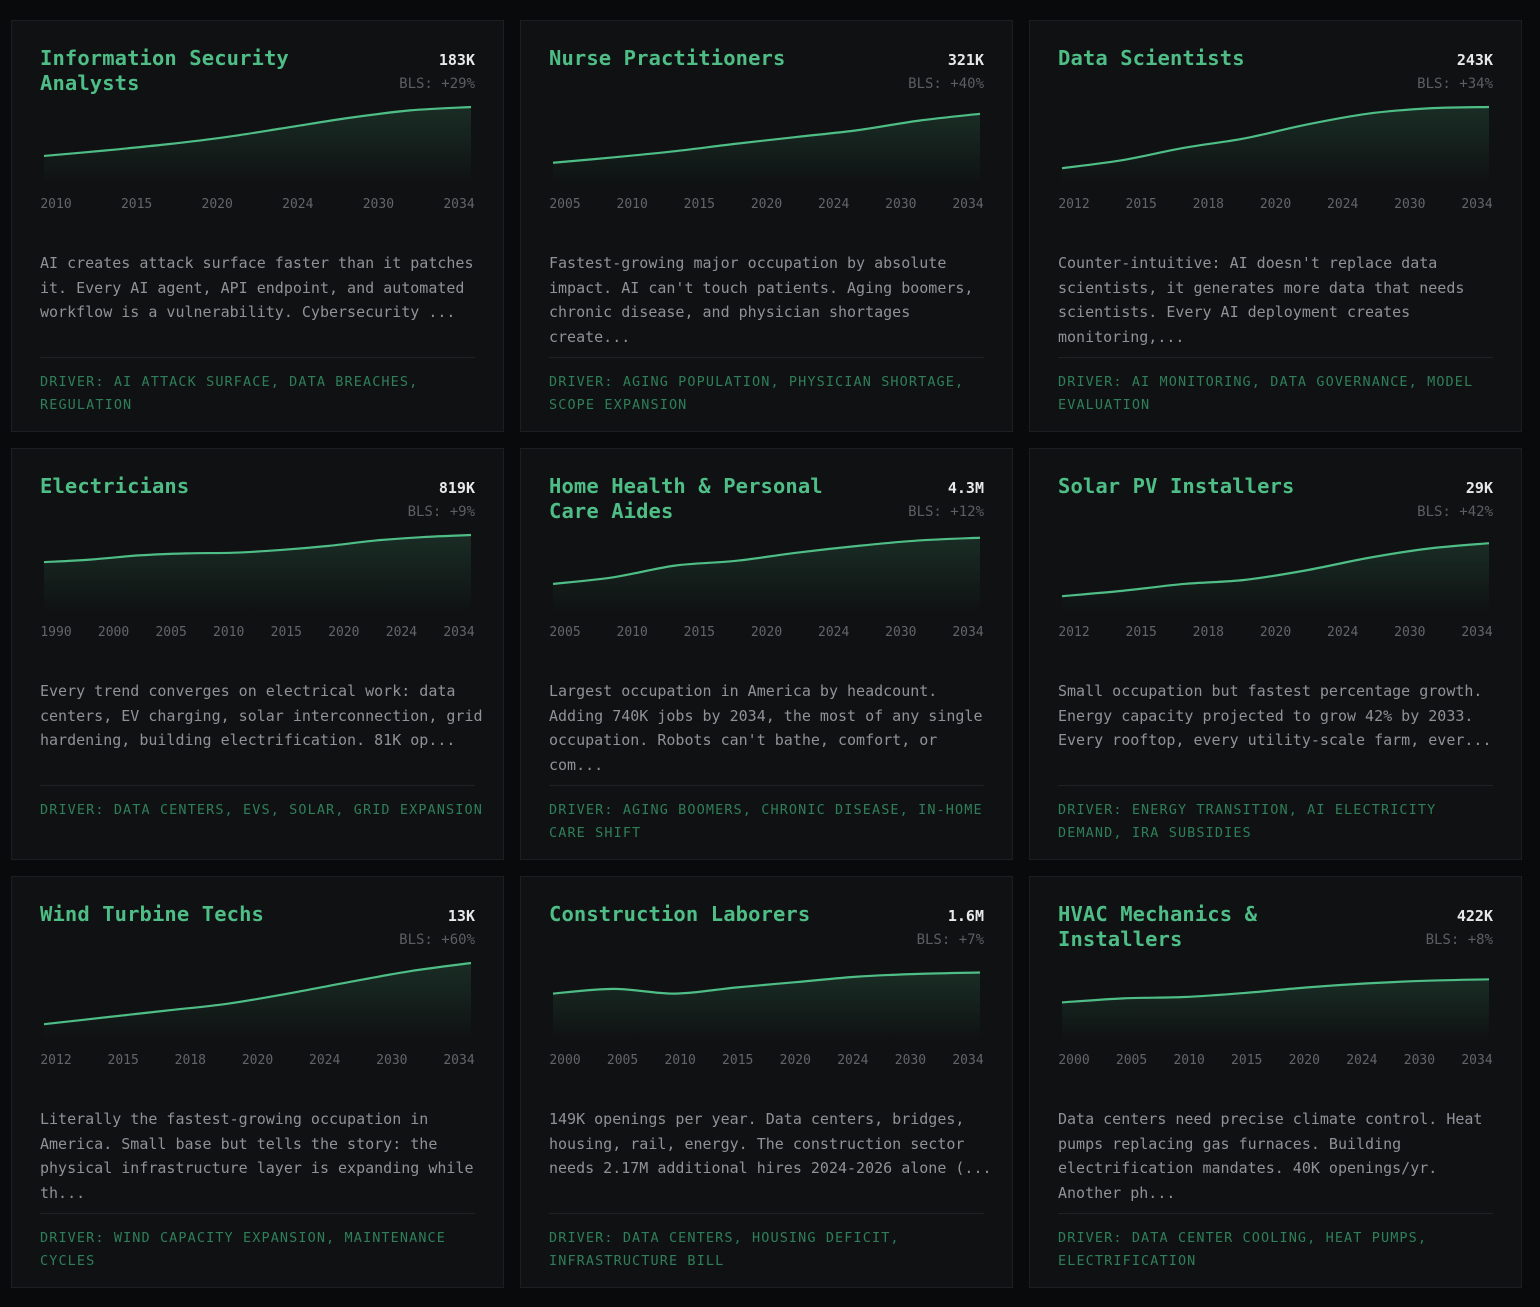 Image resolution: width=1540 pixels, height=1307 pixels. What do you see at coordinates (1479, 488) in the screenshot?
I see `card-count: 29K` at bounding box center [1479, 488].